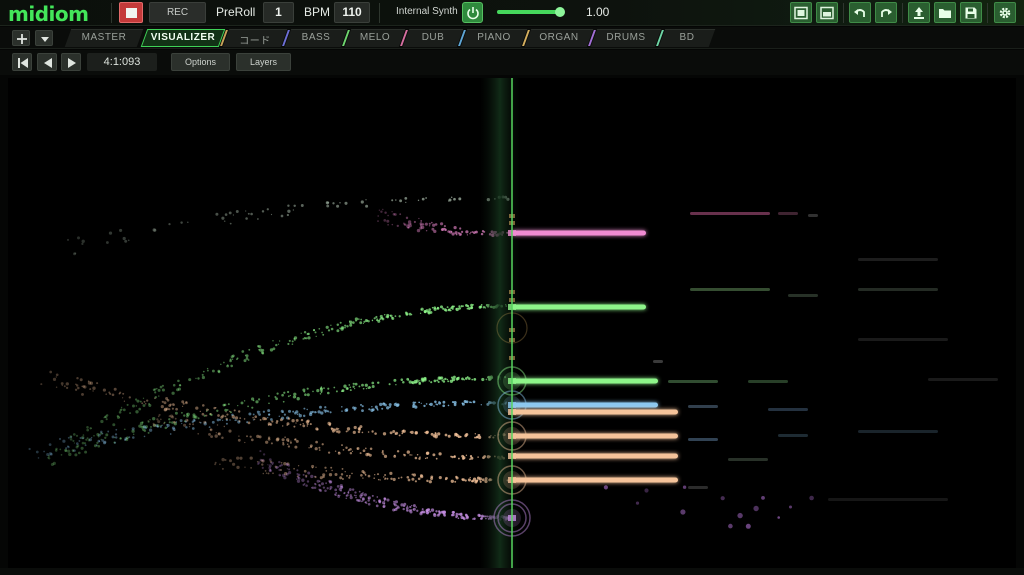 The width and height of the screenshot is (1024, 575). I want to click on track-menu-button, so click(44, 38).